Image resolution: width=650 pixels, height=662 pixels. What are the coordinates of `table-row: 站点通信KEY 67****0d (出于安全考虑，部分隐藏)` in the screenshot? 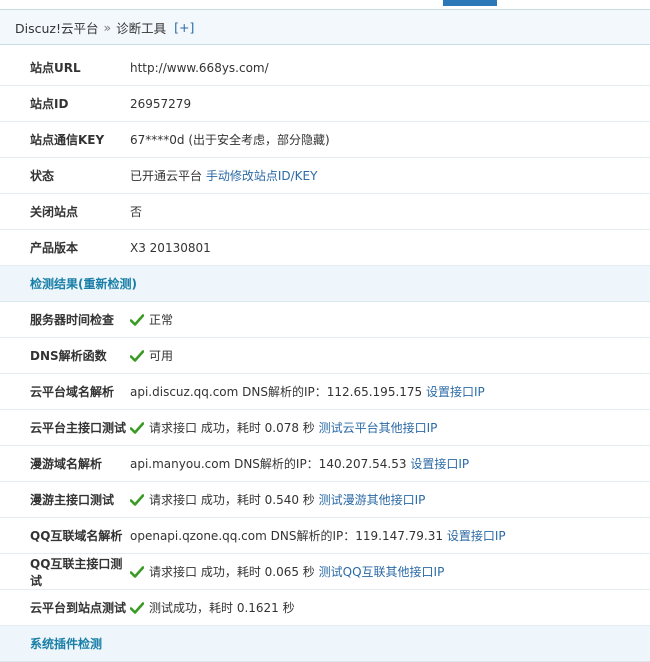 It's located at (325, 139).